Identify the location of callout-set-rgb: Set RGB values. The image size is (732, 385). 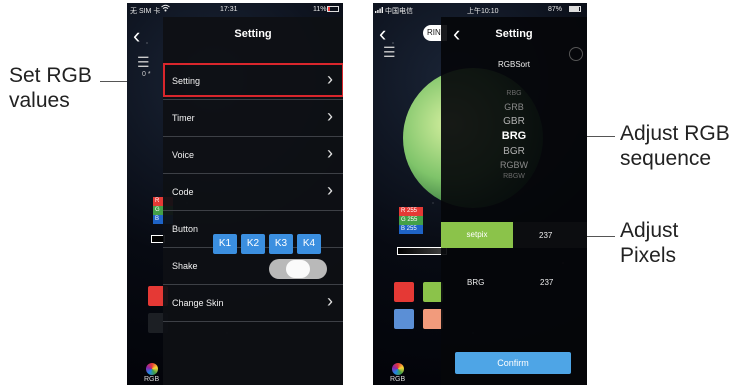
(50, 88).